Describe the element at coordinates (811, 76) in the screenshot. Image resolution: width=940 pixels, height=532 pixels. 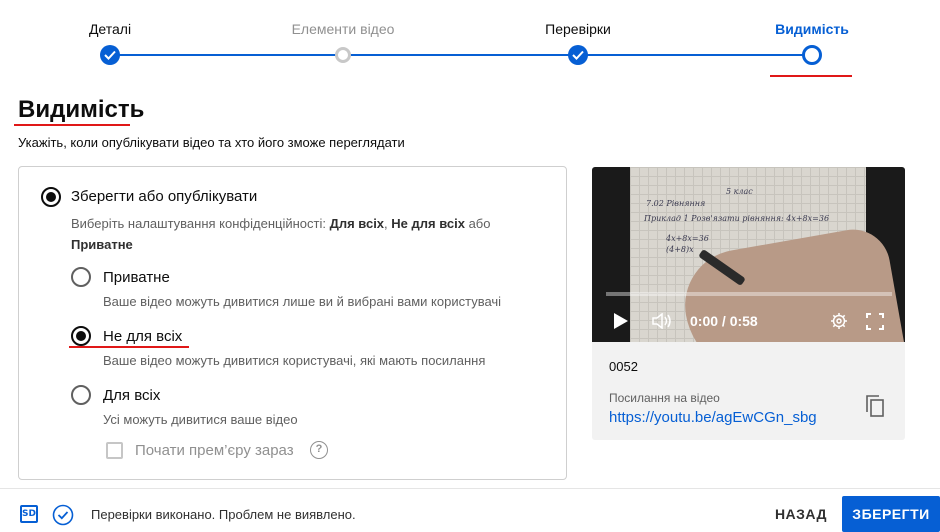
I see `annotation-underline-step` at that location.